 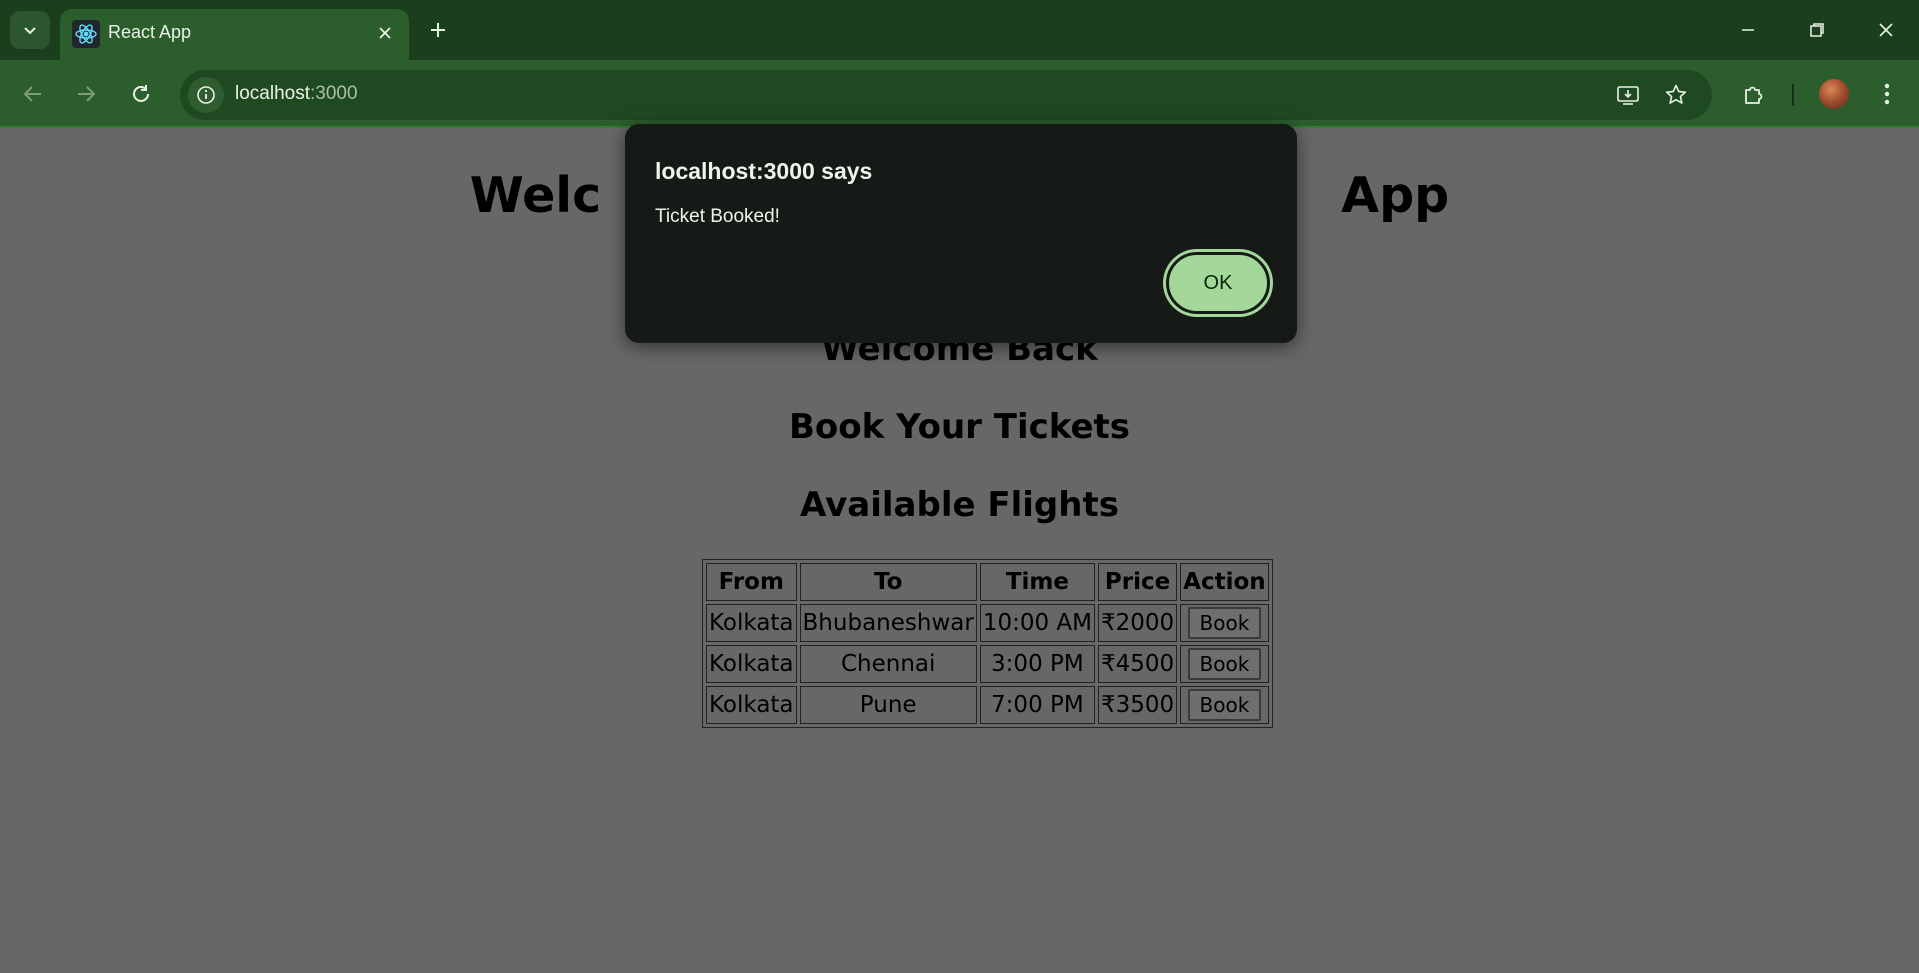 I want to click on reload-button, so click(x=141, y=94).